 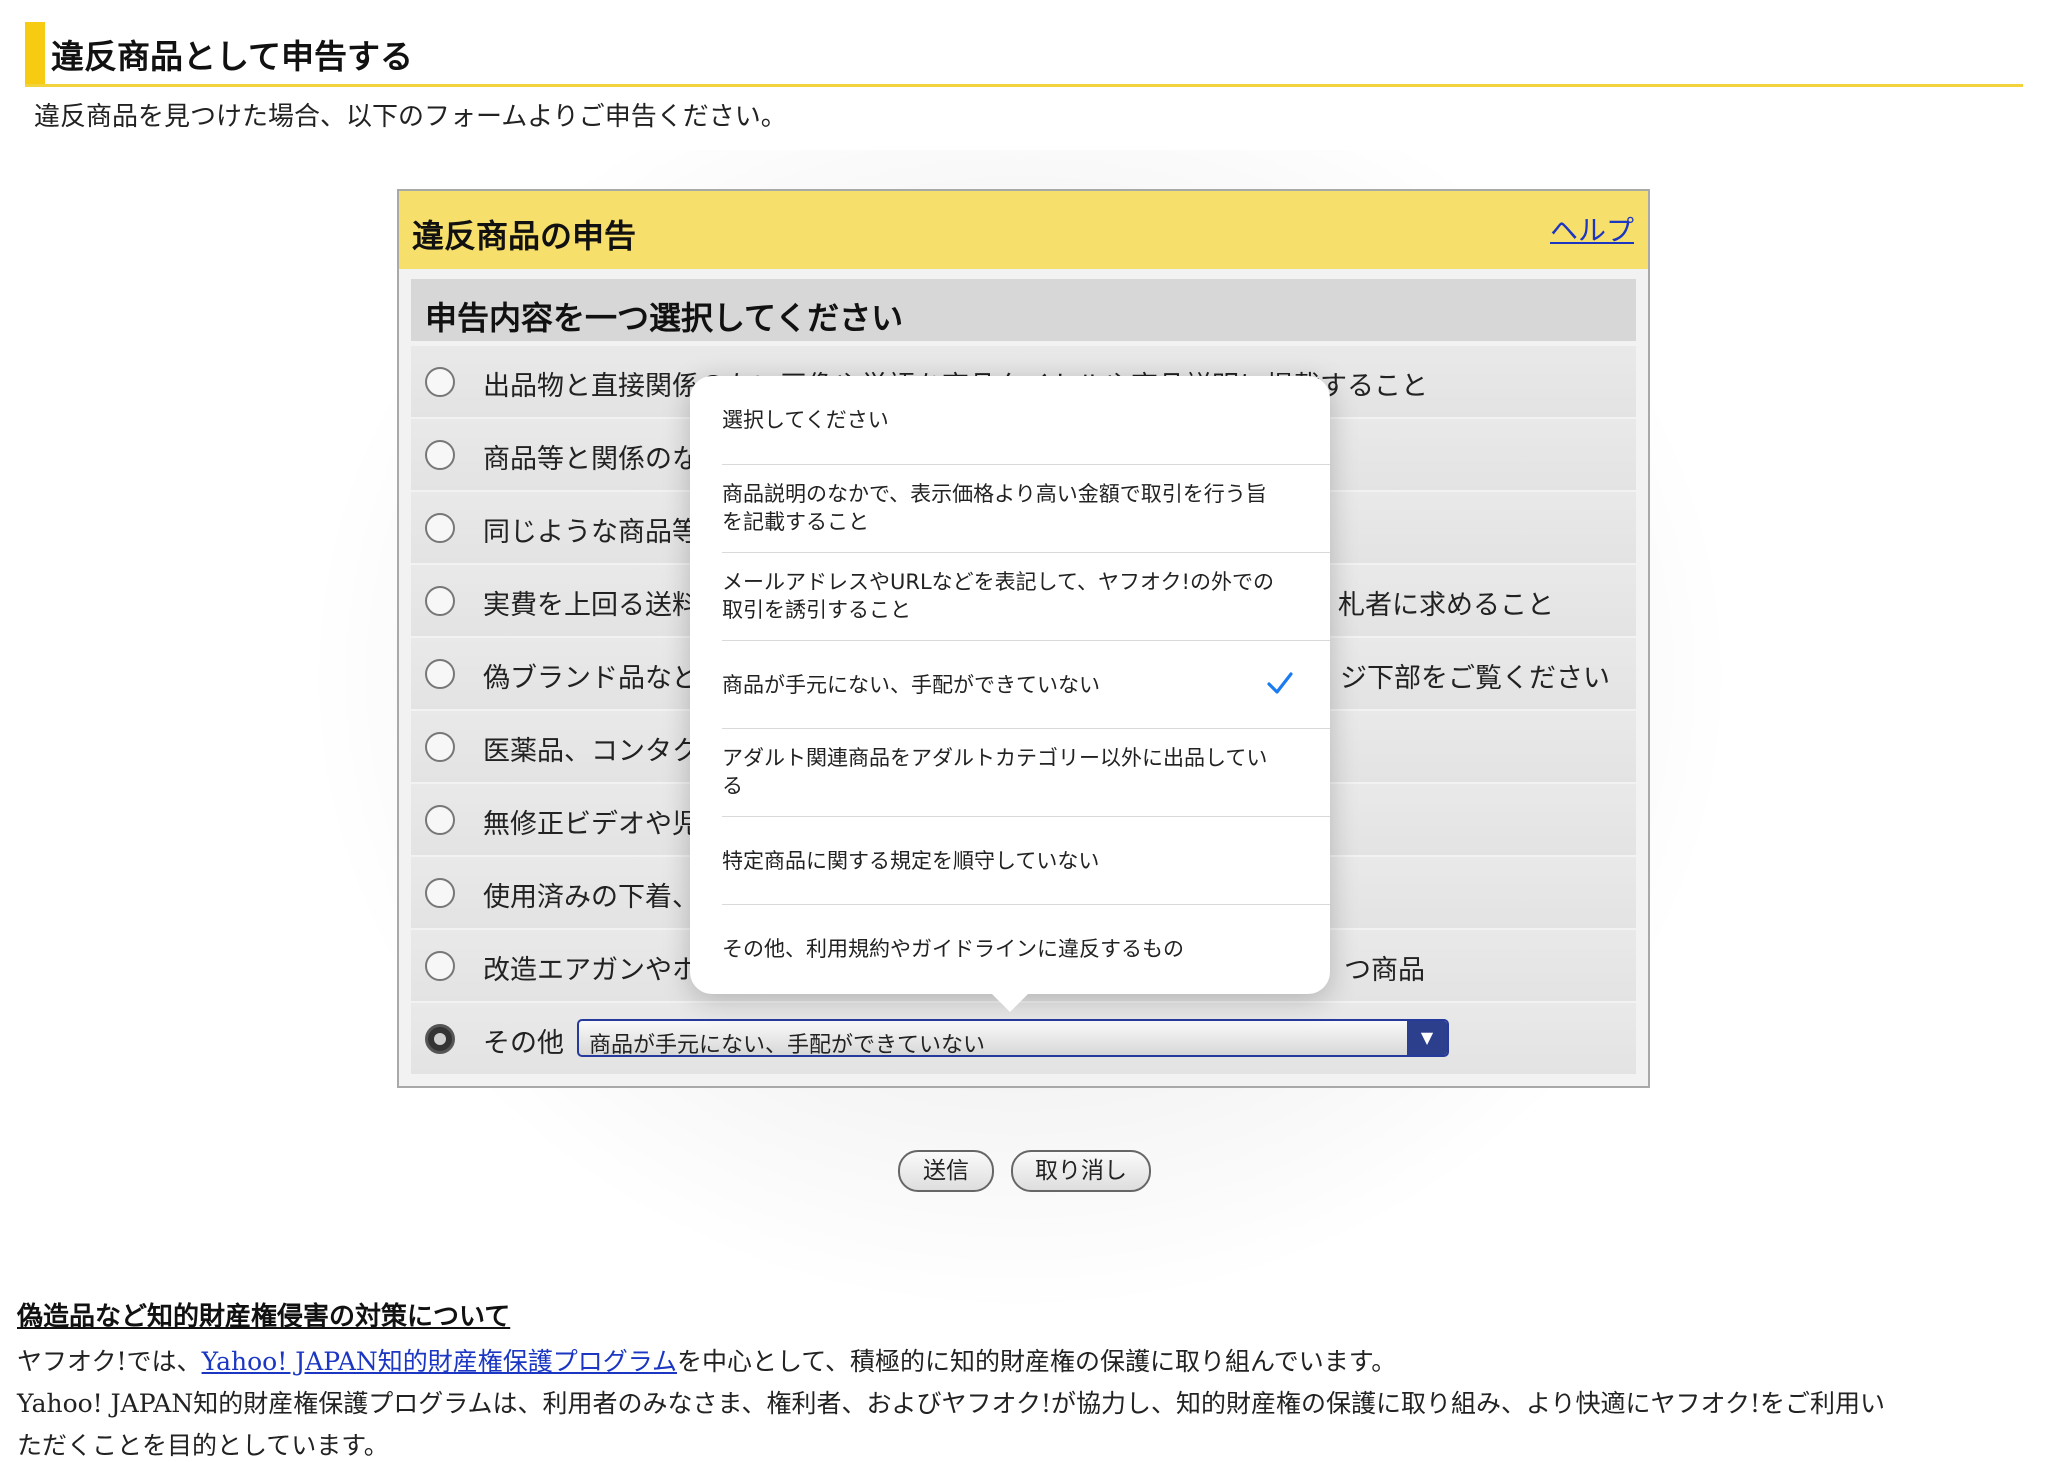 I want to click on option-label: 商品等と関係のな, so click(x=591, y=459).